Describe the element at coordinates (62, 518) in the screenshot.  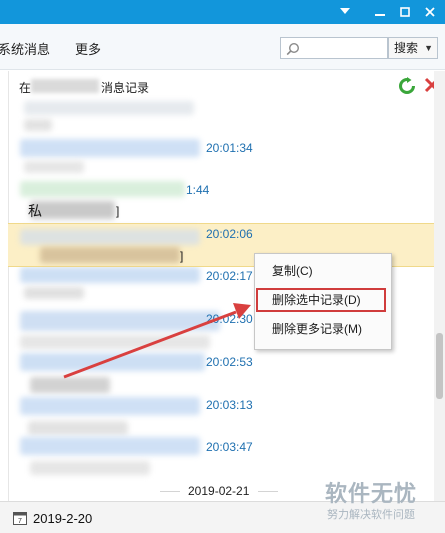
I see `selected-date: 2019-2-20` at that location.